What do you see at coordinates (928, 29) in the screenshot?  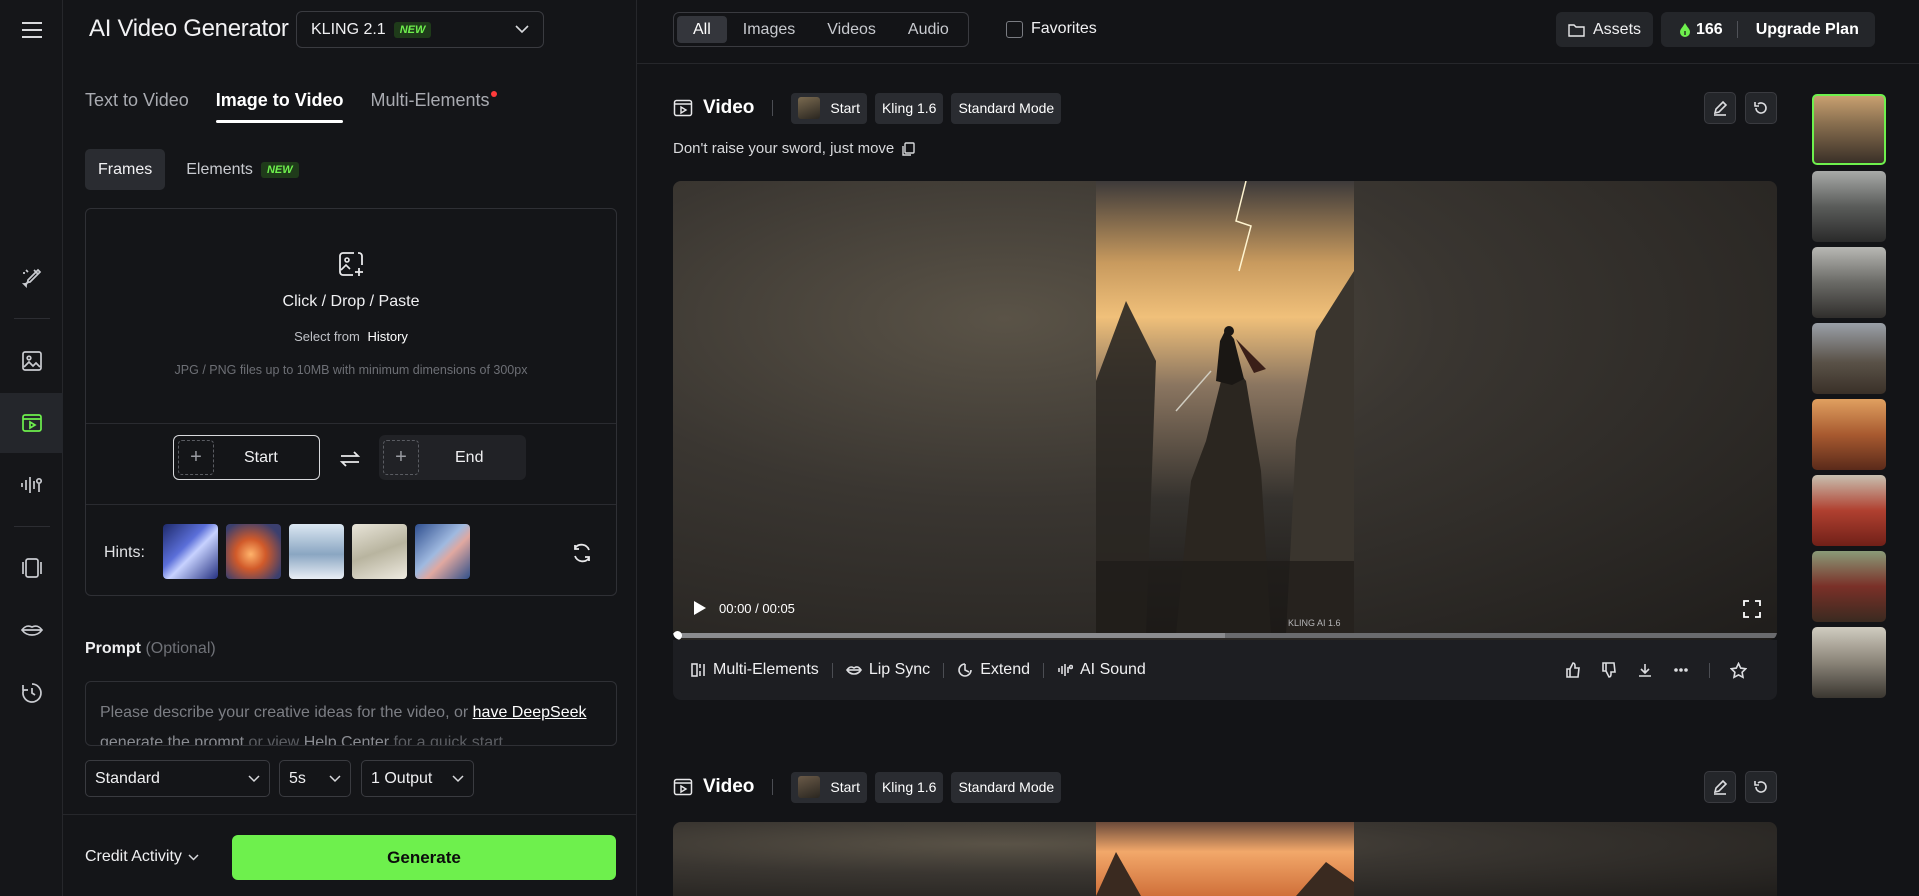 I see `filter-audio: Audio` at bounding box center [928, 29].